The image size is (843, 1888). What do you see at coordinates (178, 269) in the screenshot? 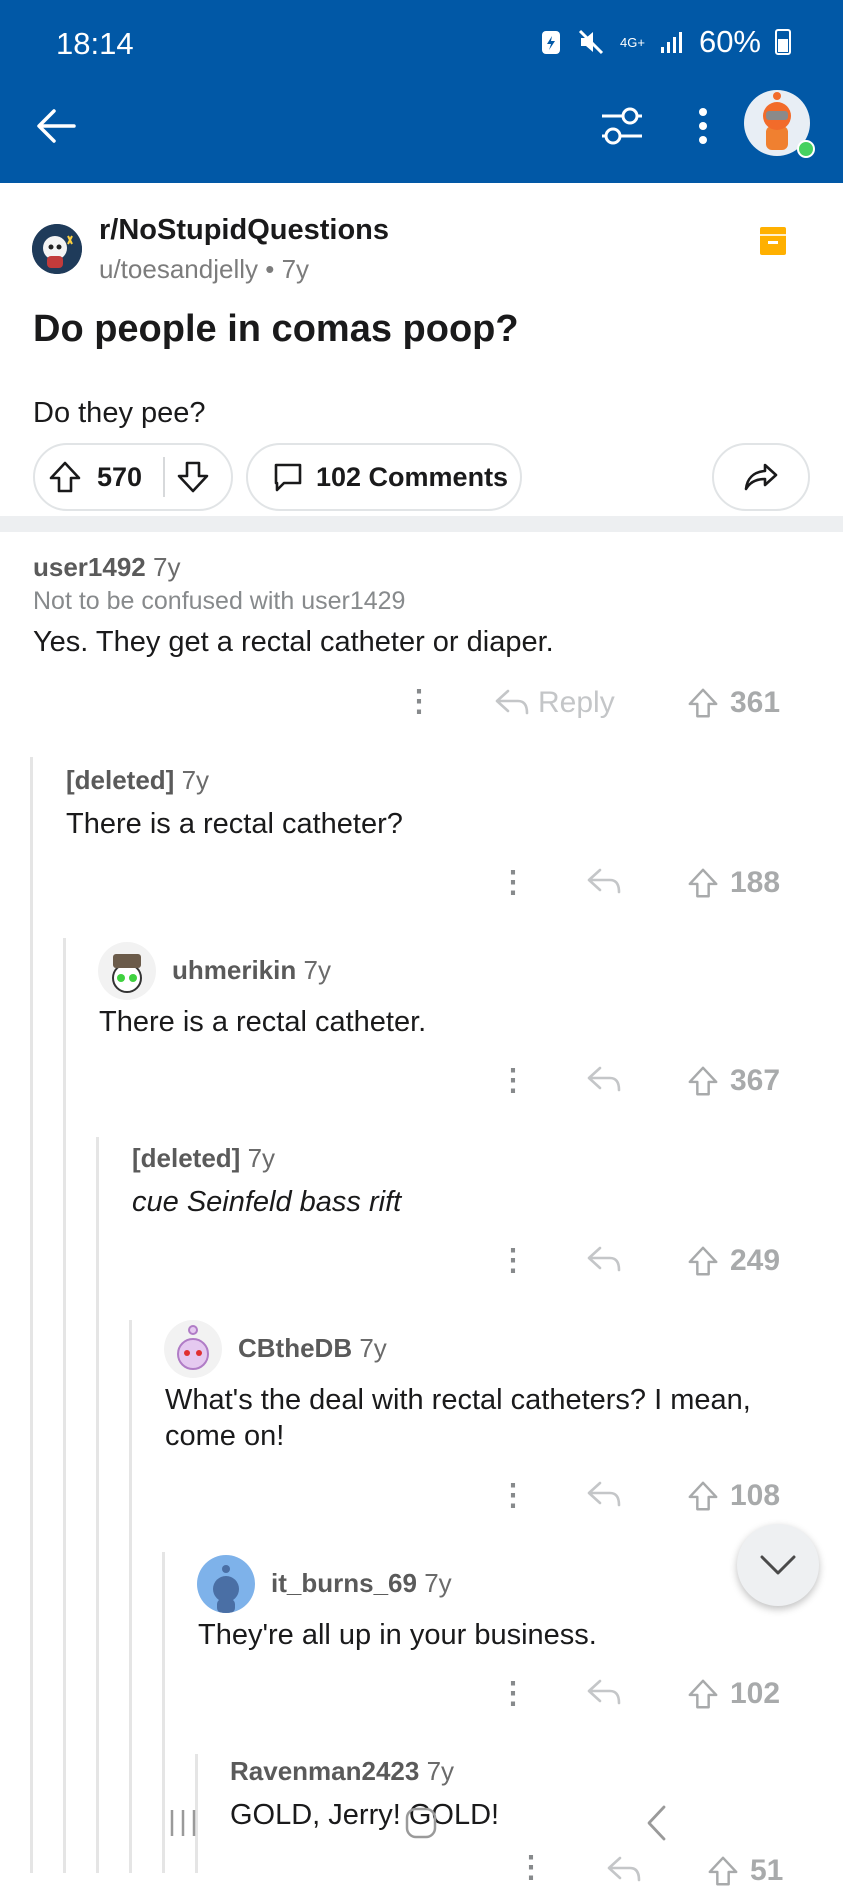
I see `post-author: u/toesandjelly` at bounding box center [178, 269].